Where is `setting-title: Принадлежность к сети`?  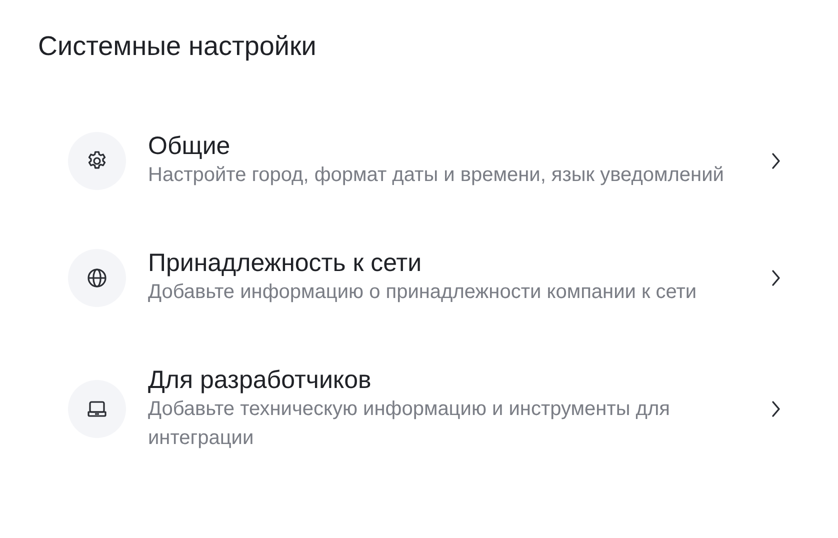
setting-title: Принадлежность к сети is located at coordinates (453, 263).